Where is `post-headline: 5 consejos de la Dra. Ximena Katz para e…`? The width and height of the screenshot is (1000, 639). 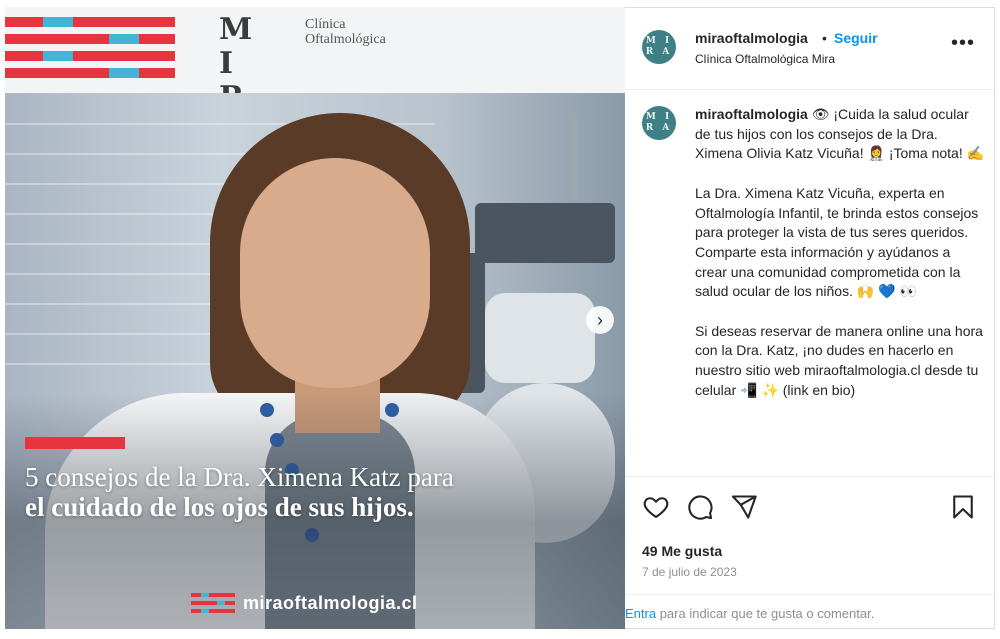 post-headline: 5 consejos de la Dra. Ximena Katz para e… is located at coordinates (315, 492).